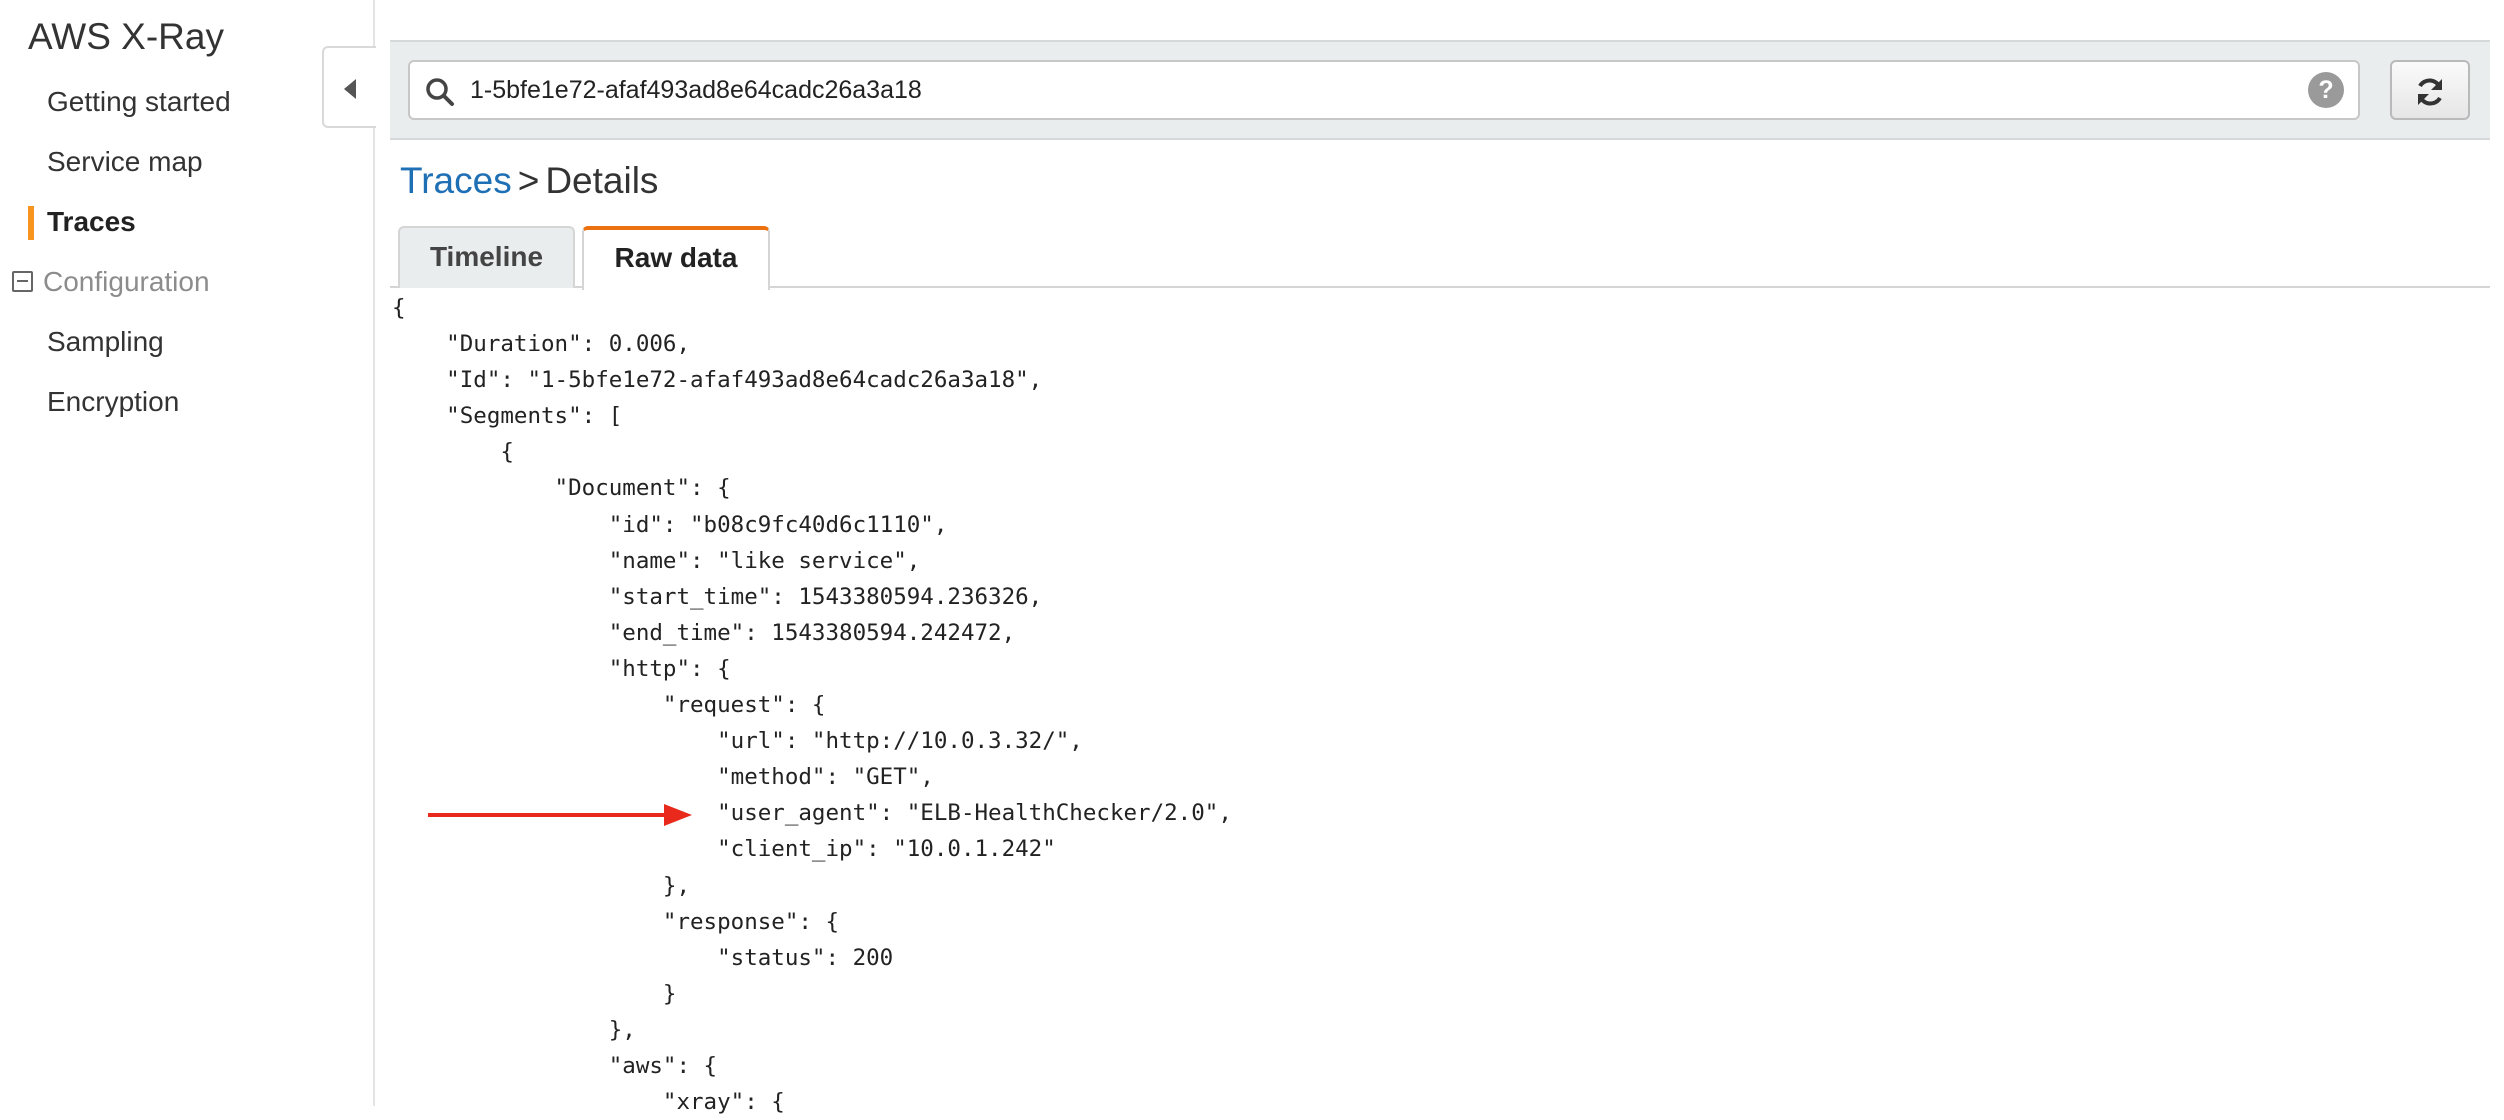 The image size is (2504, 1120). I want to click on tab-timeline: Timeline, so click(486, 257).